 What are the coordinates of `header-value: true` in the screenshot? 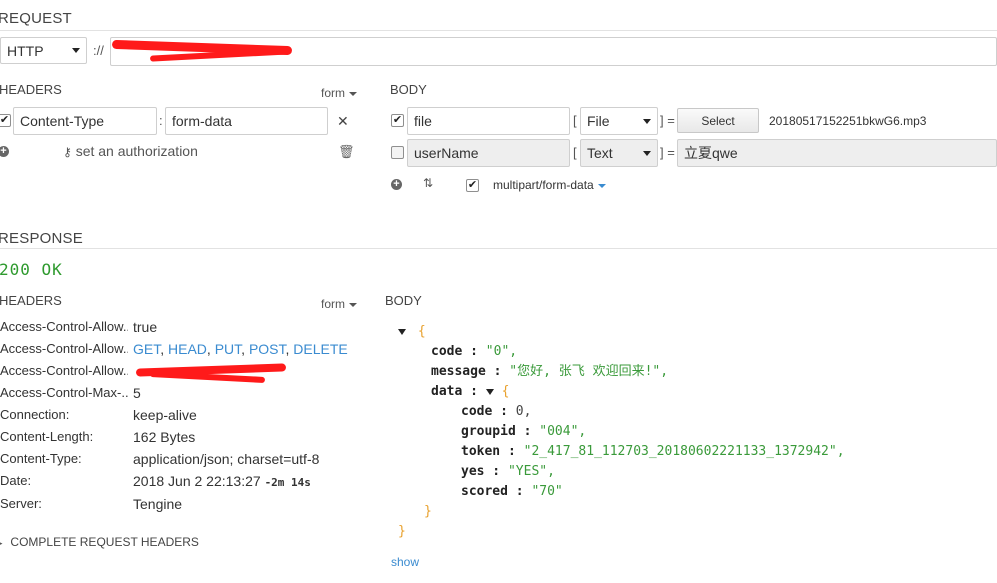 It's located at (145, 327).